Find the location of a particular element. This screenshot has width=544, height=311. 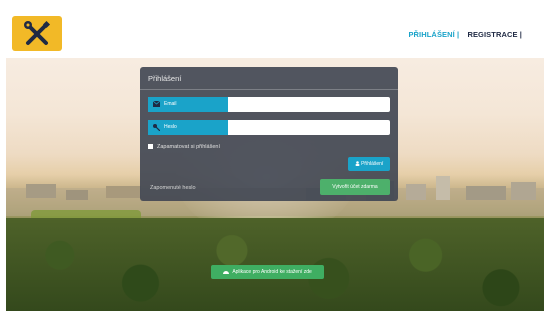

logo is located at coordinates (37, 33).